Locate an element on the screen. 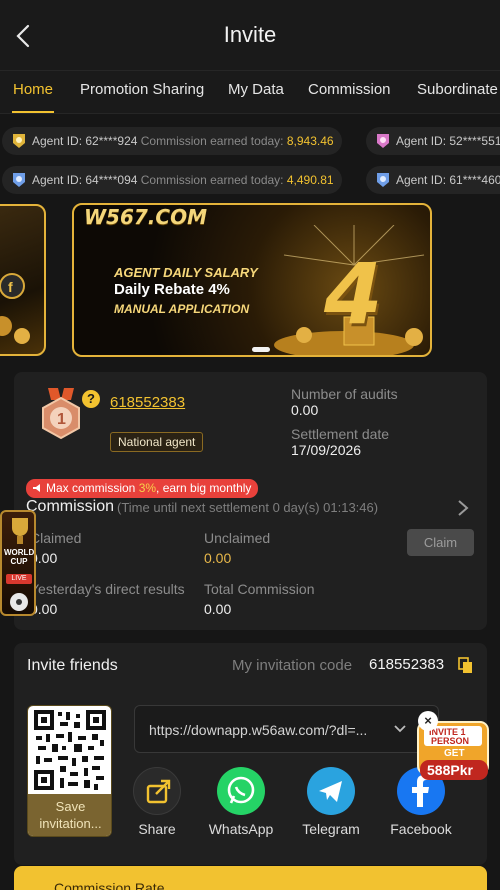 This screenshot has width=500, height=890. ticker-chip: Agent ID: 52****551 is located at coordinates (433, 141).